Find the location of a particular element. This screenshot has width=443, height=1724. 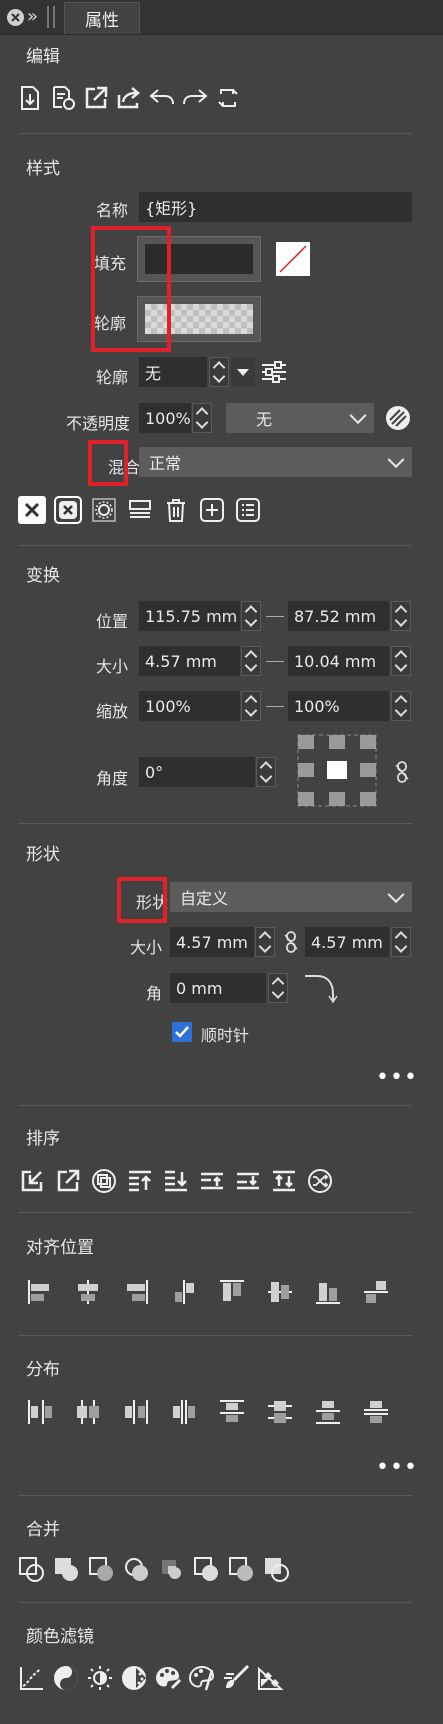

distribute-right-icon is located at coordinates (136, 1412).